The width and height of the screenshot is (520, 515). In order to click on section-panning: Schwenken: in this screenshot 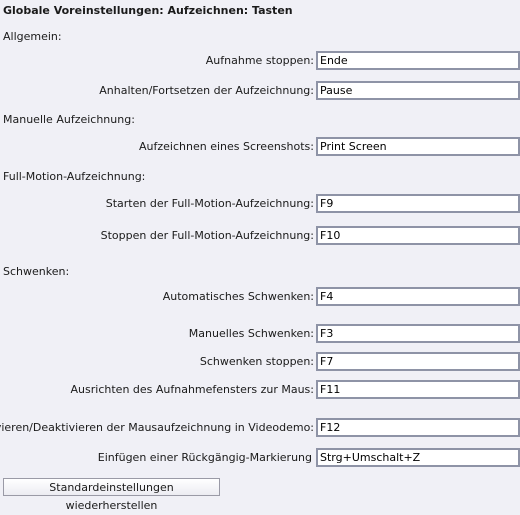, I will do `click(36, 271)`.